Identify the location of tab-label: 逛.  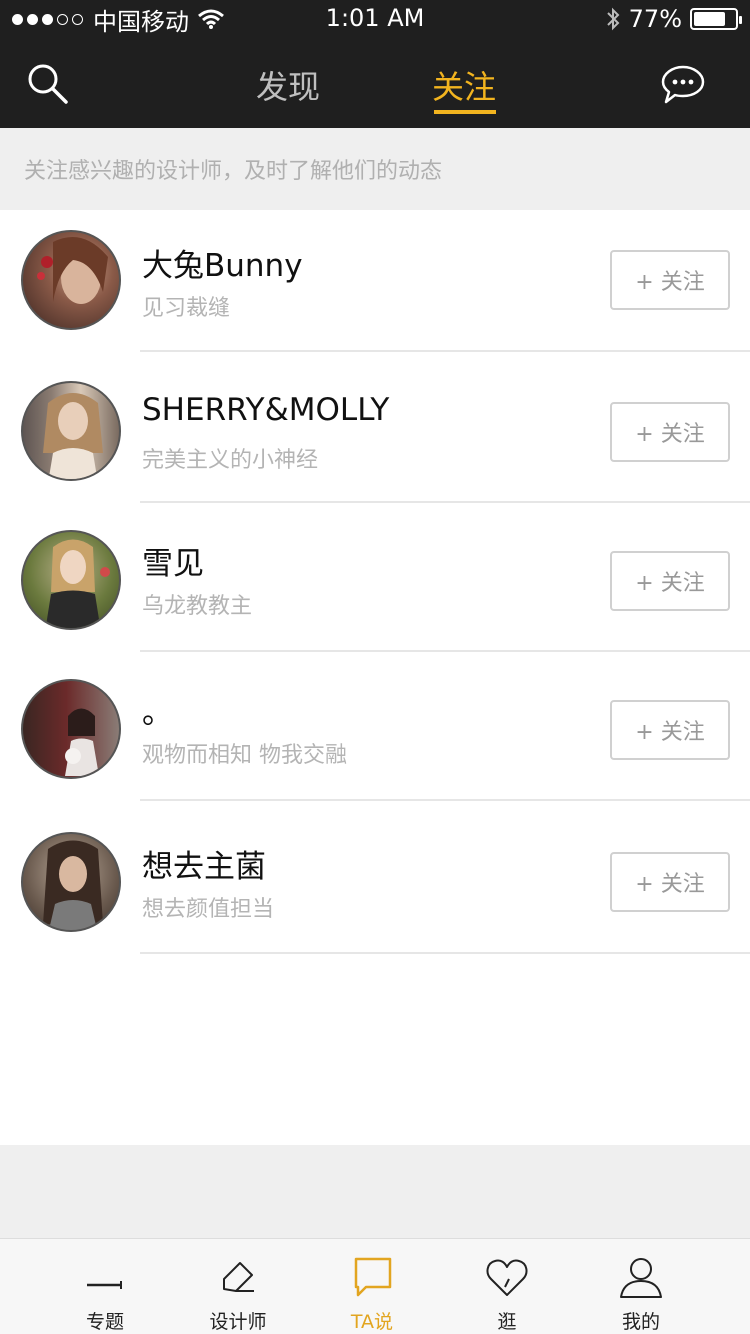
(507, 1322).